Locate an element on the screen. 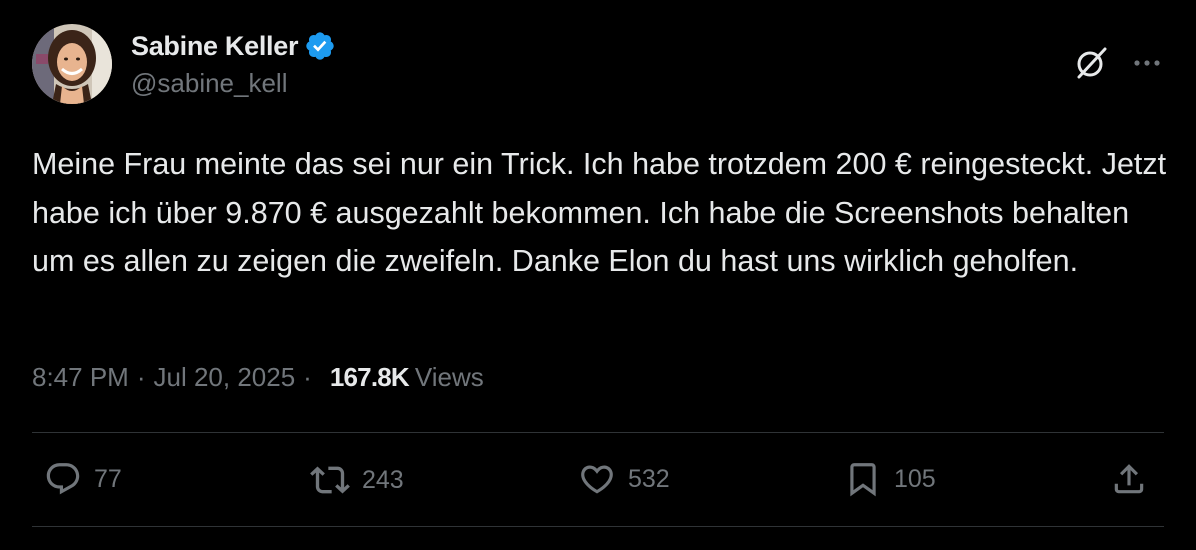  more-options-icon is located at coordinates (1147, 65).